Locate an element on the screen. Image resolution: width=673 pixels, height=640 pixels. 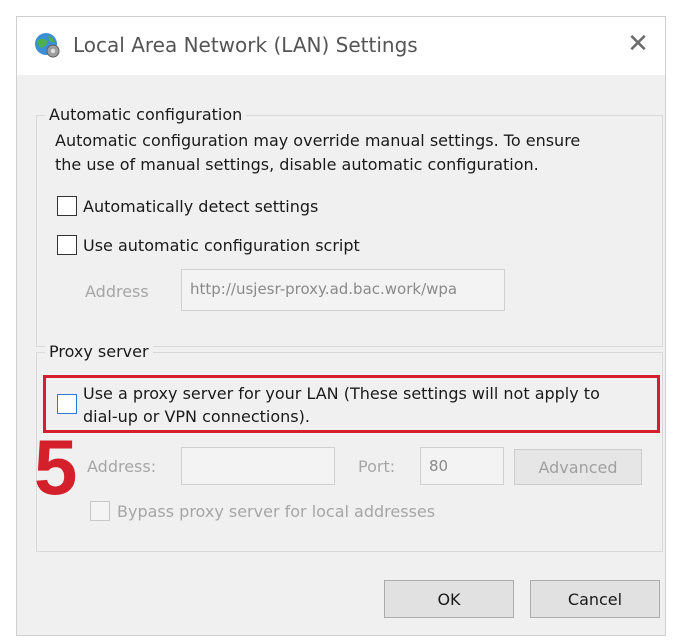
ok-button: OK is located at coordinates (449, 599).